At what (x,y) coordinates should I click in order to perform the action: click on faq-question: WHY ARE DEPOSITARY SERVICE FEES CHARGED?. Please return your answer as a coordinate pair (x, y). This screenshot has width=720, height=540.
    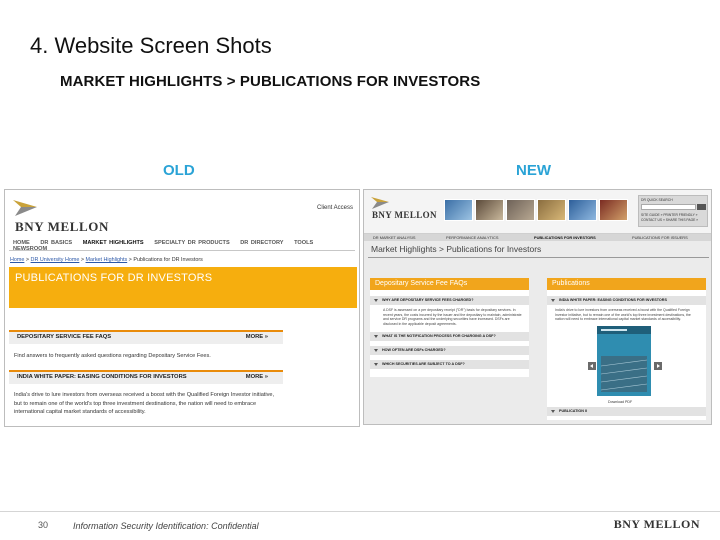
    Looking at the image, I should click on (449, 300).